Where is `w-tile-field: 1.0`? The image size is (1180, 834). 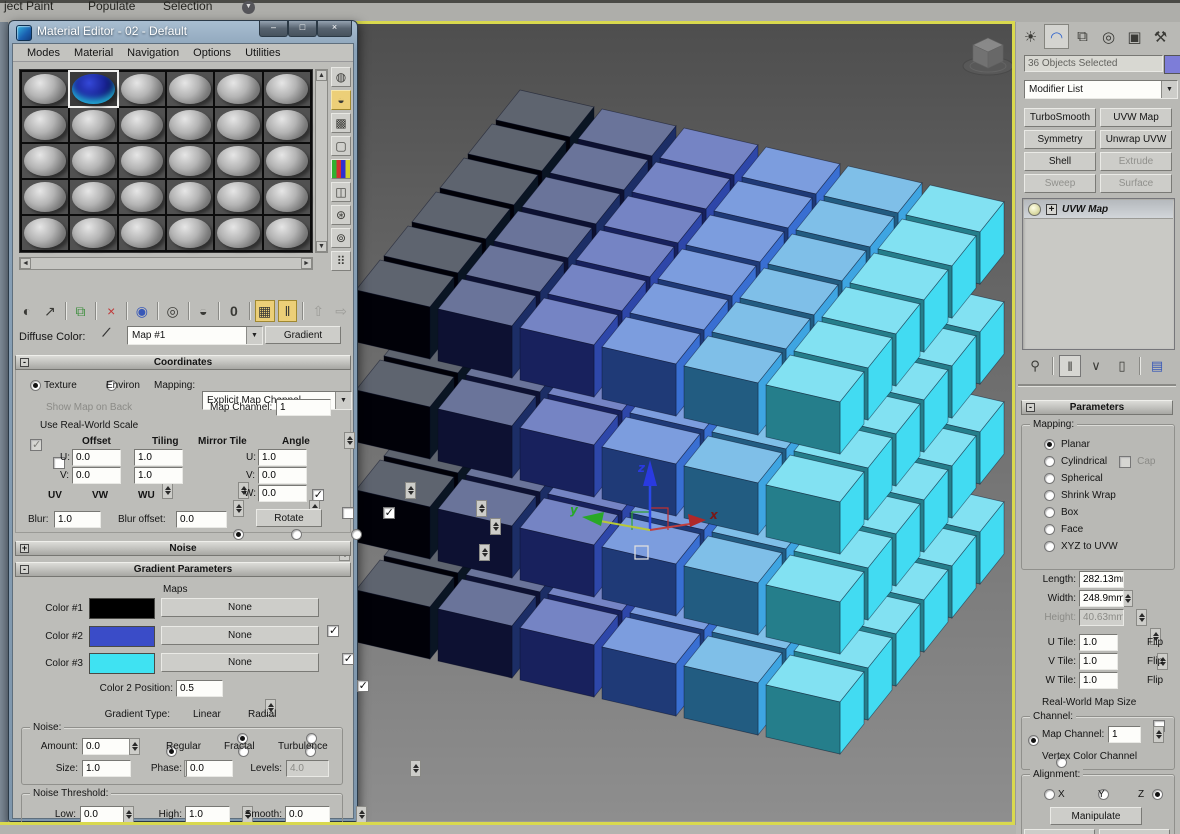
w-tile-field: 1.0 is located at coordinates (1098, 680).